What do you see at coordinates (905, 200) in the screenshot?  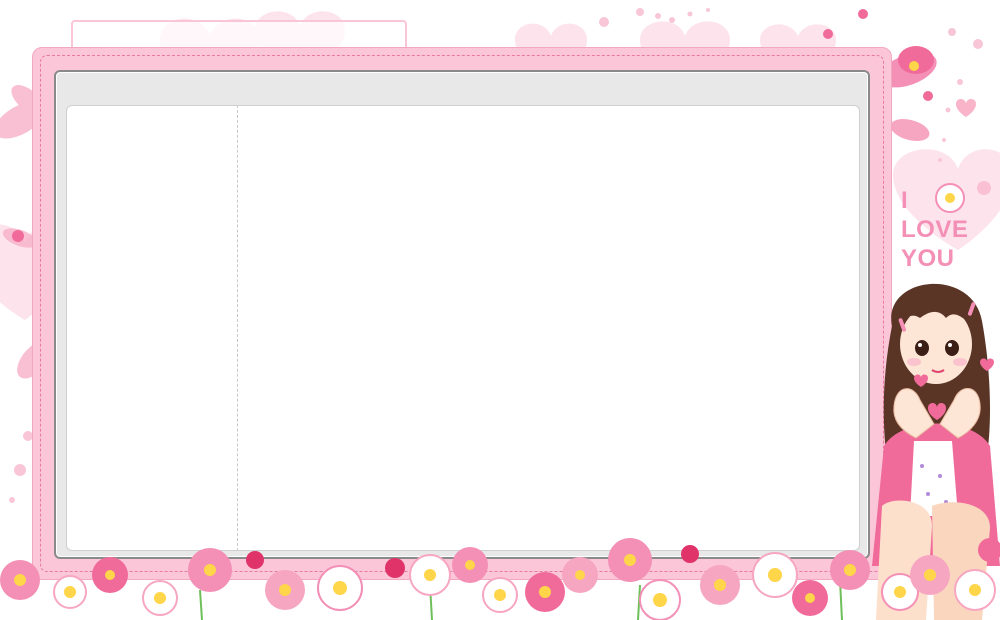 I see `love-text-line: I` at bounding box center [905, 200].